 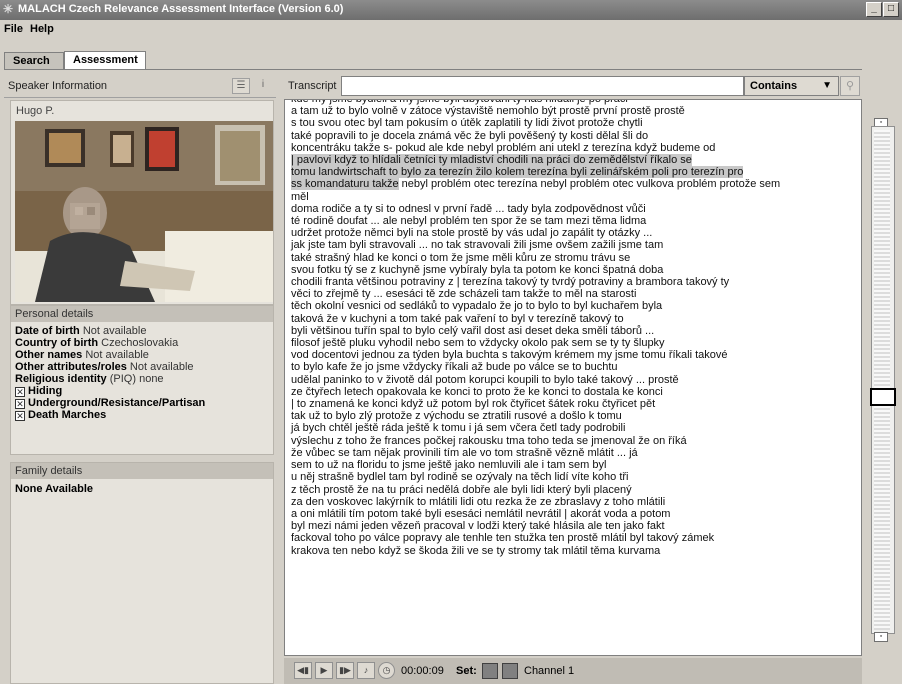 What do you see at coordinates (13, 29) in the screenshot?
I see `menu-file: File` at bounding box center [13, 29].